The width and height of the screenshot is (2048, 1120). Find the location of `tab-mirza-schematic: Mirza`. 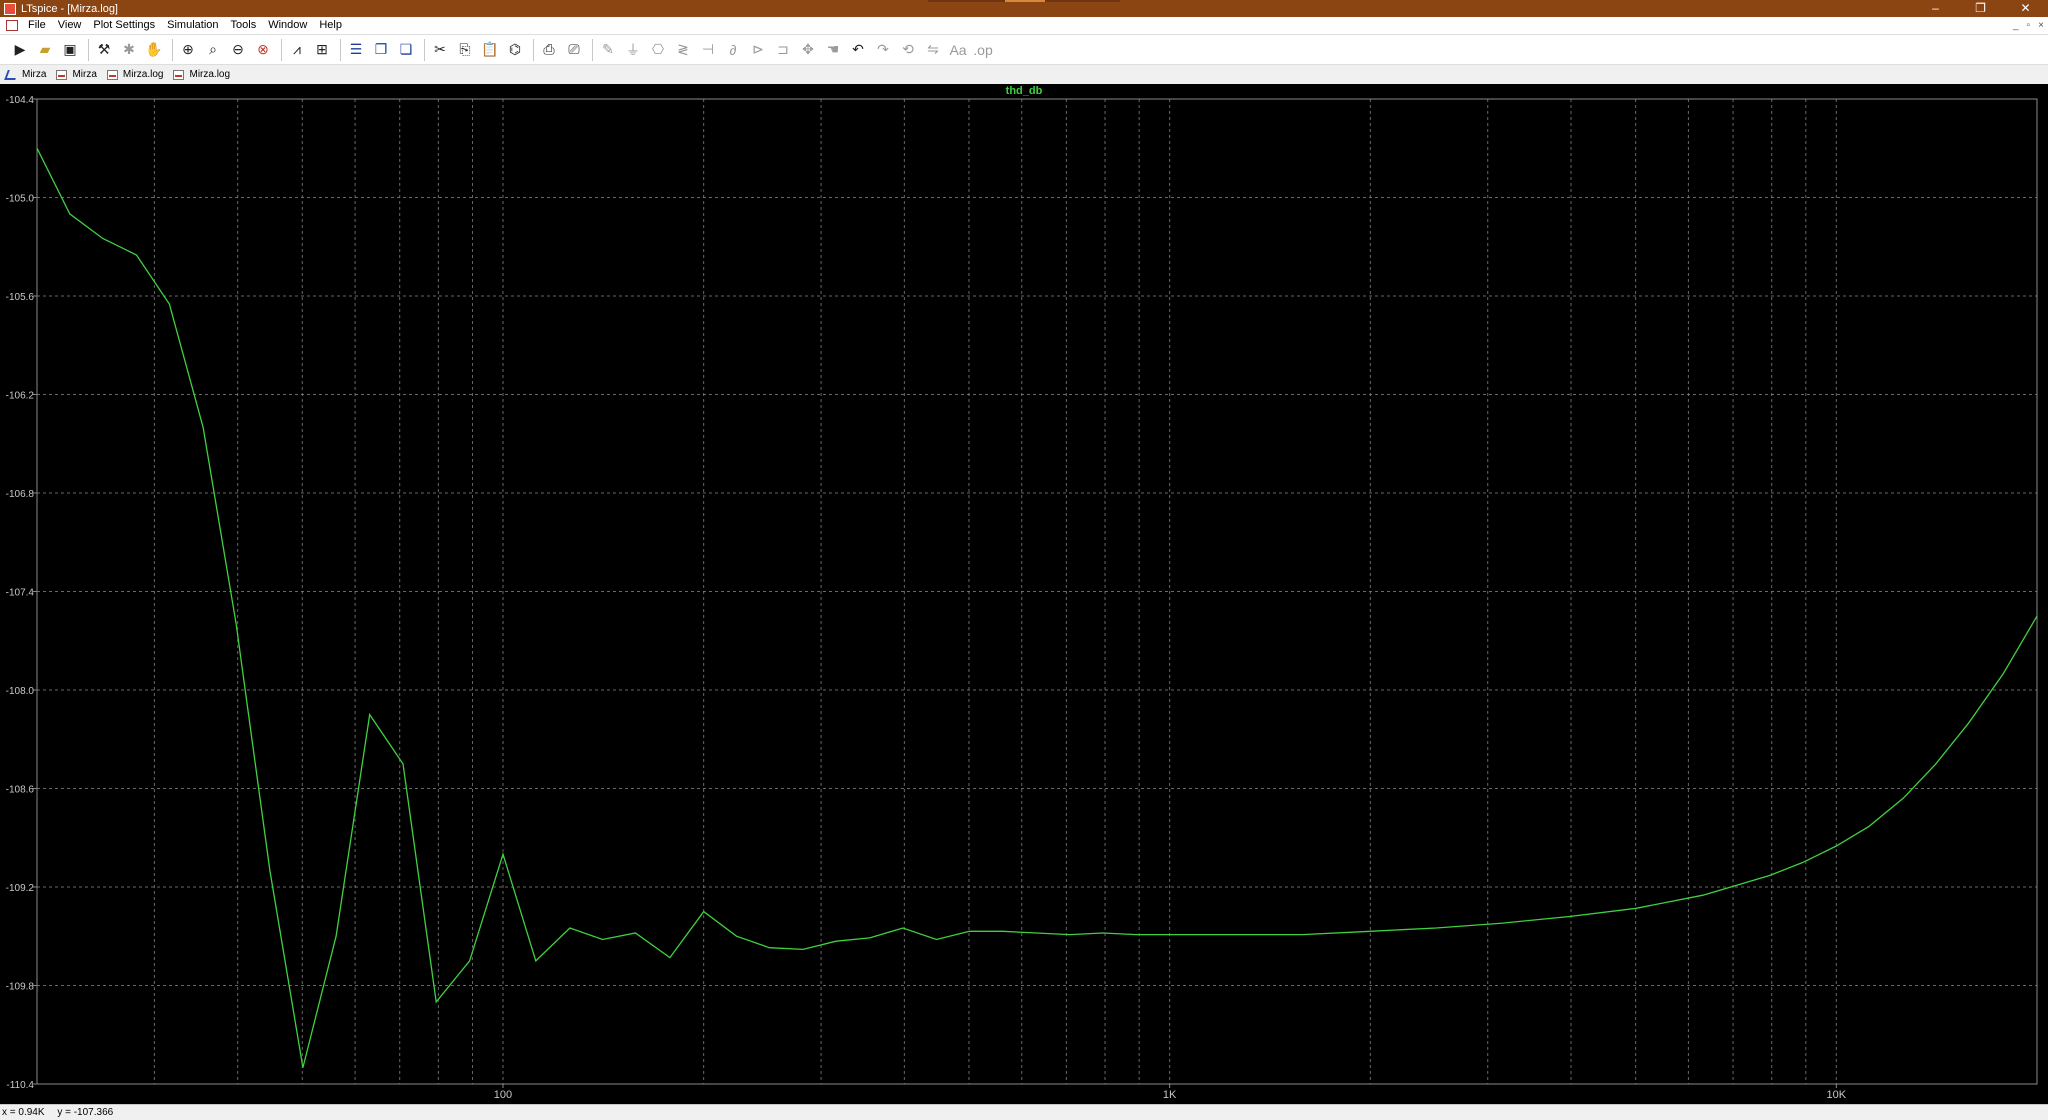

tab-mirza-schematic: Mirza is located at coordinates (25, 74).